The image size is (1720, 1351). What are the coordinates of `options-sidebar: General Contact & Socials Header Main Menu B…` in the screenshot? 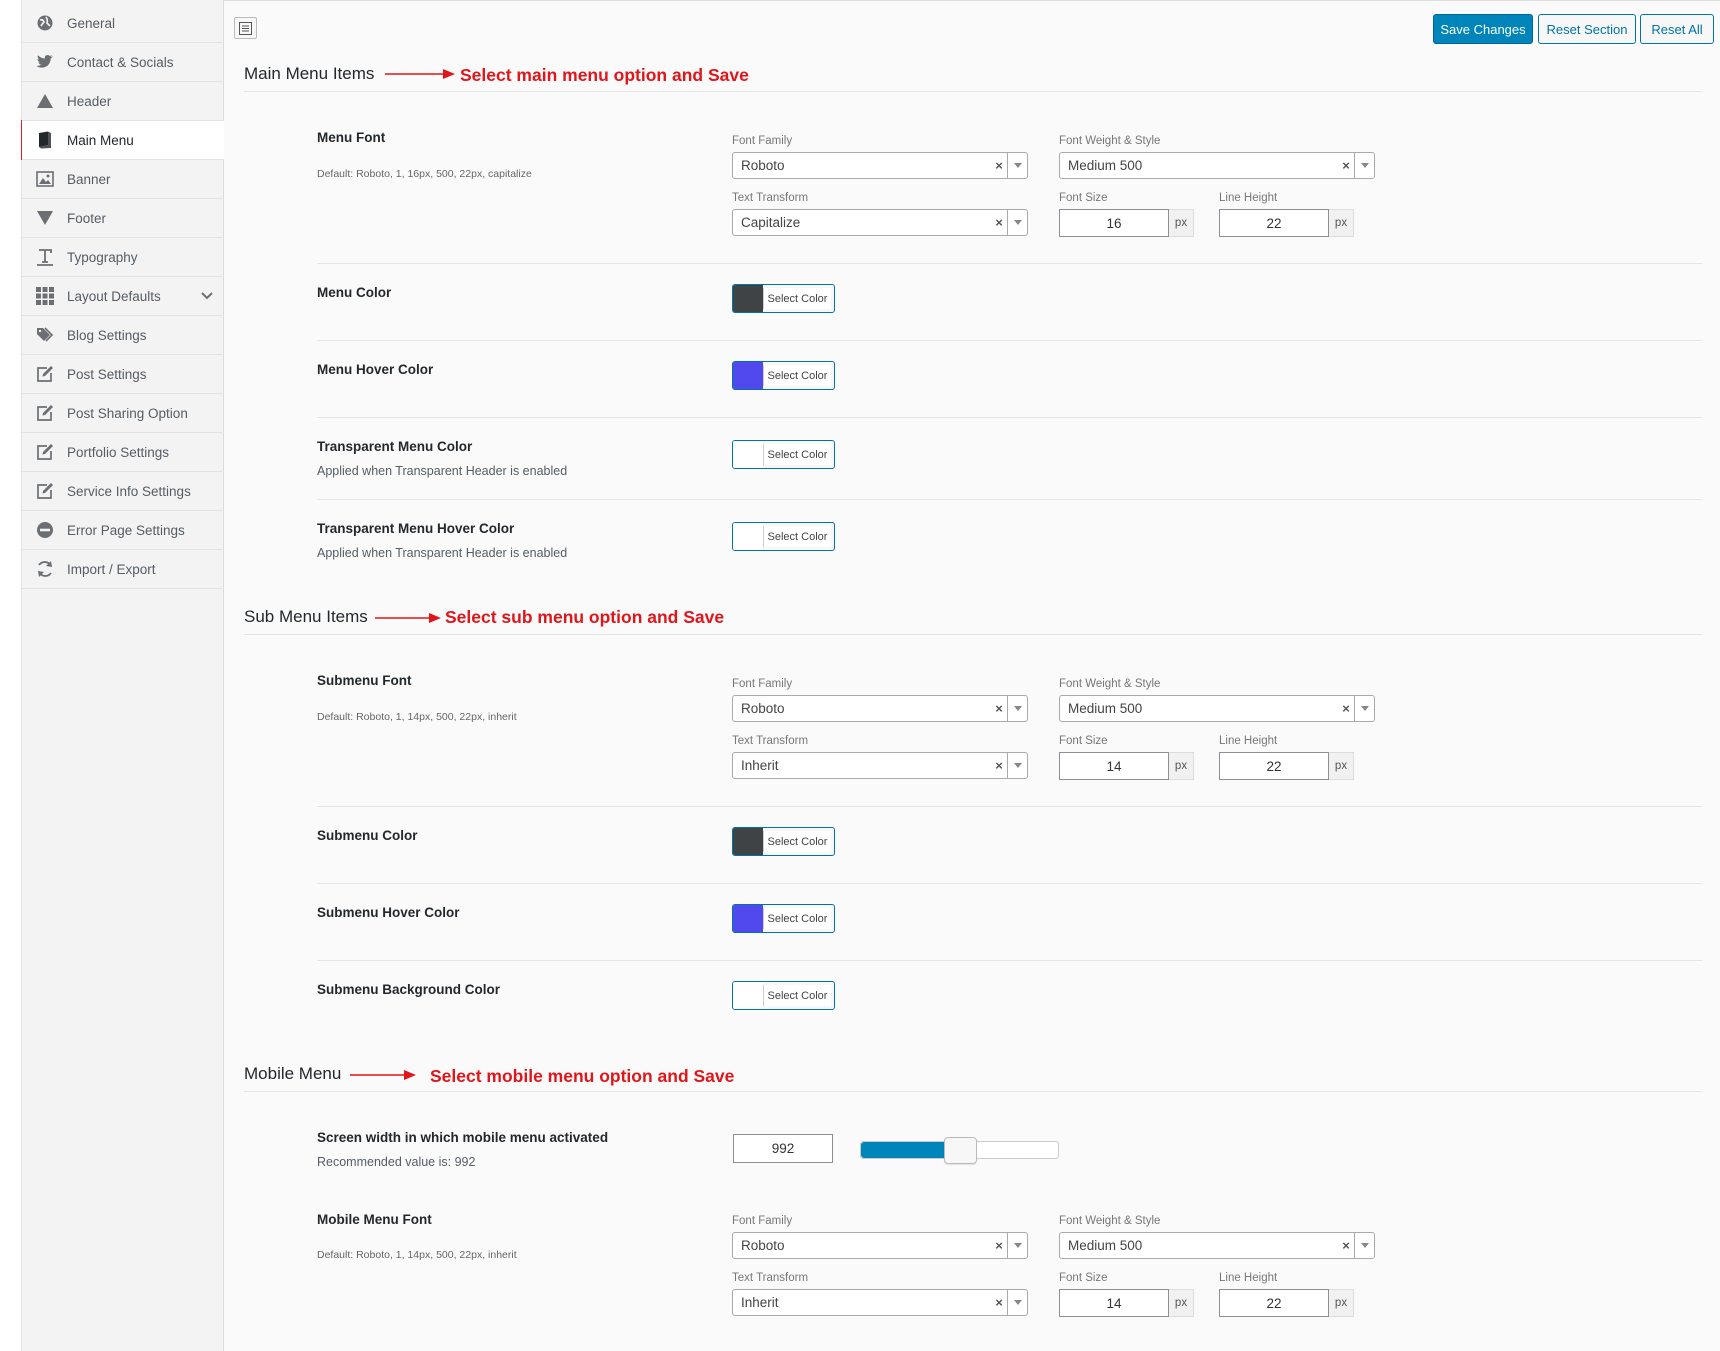 It's located at (122, 675).